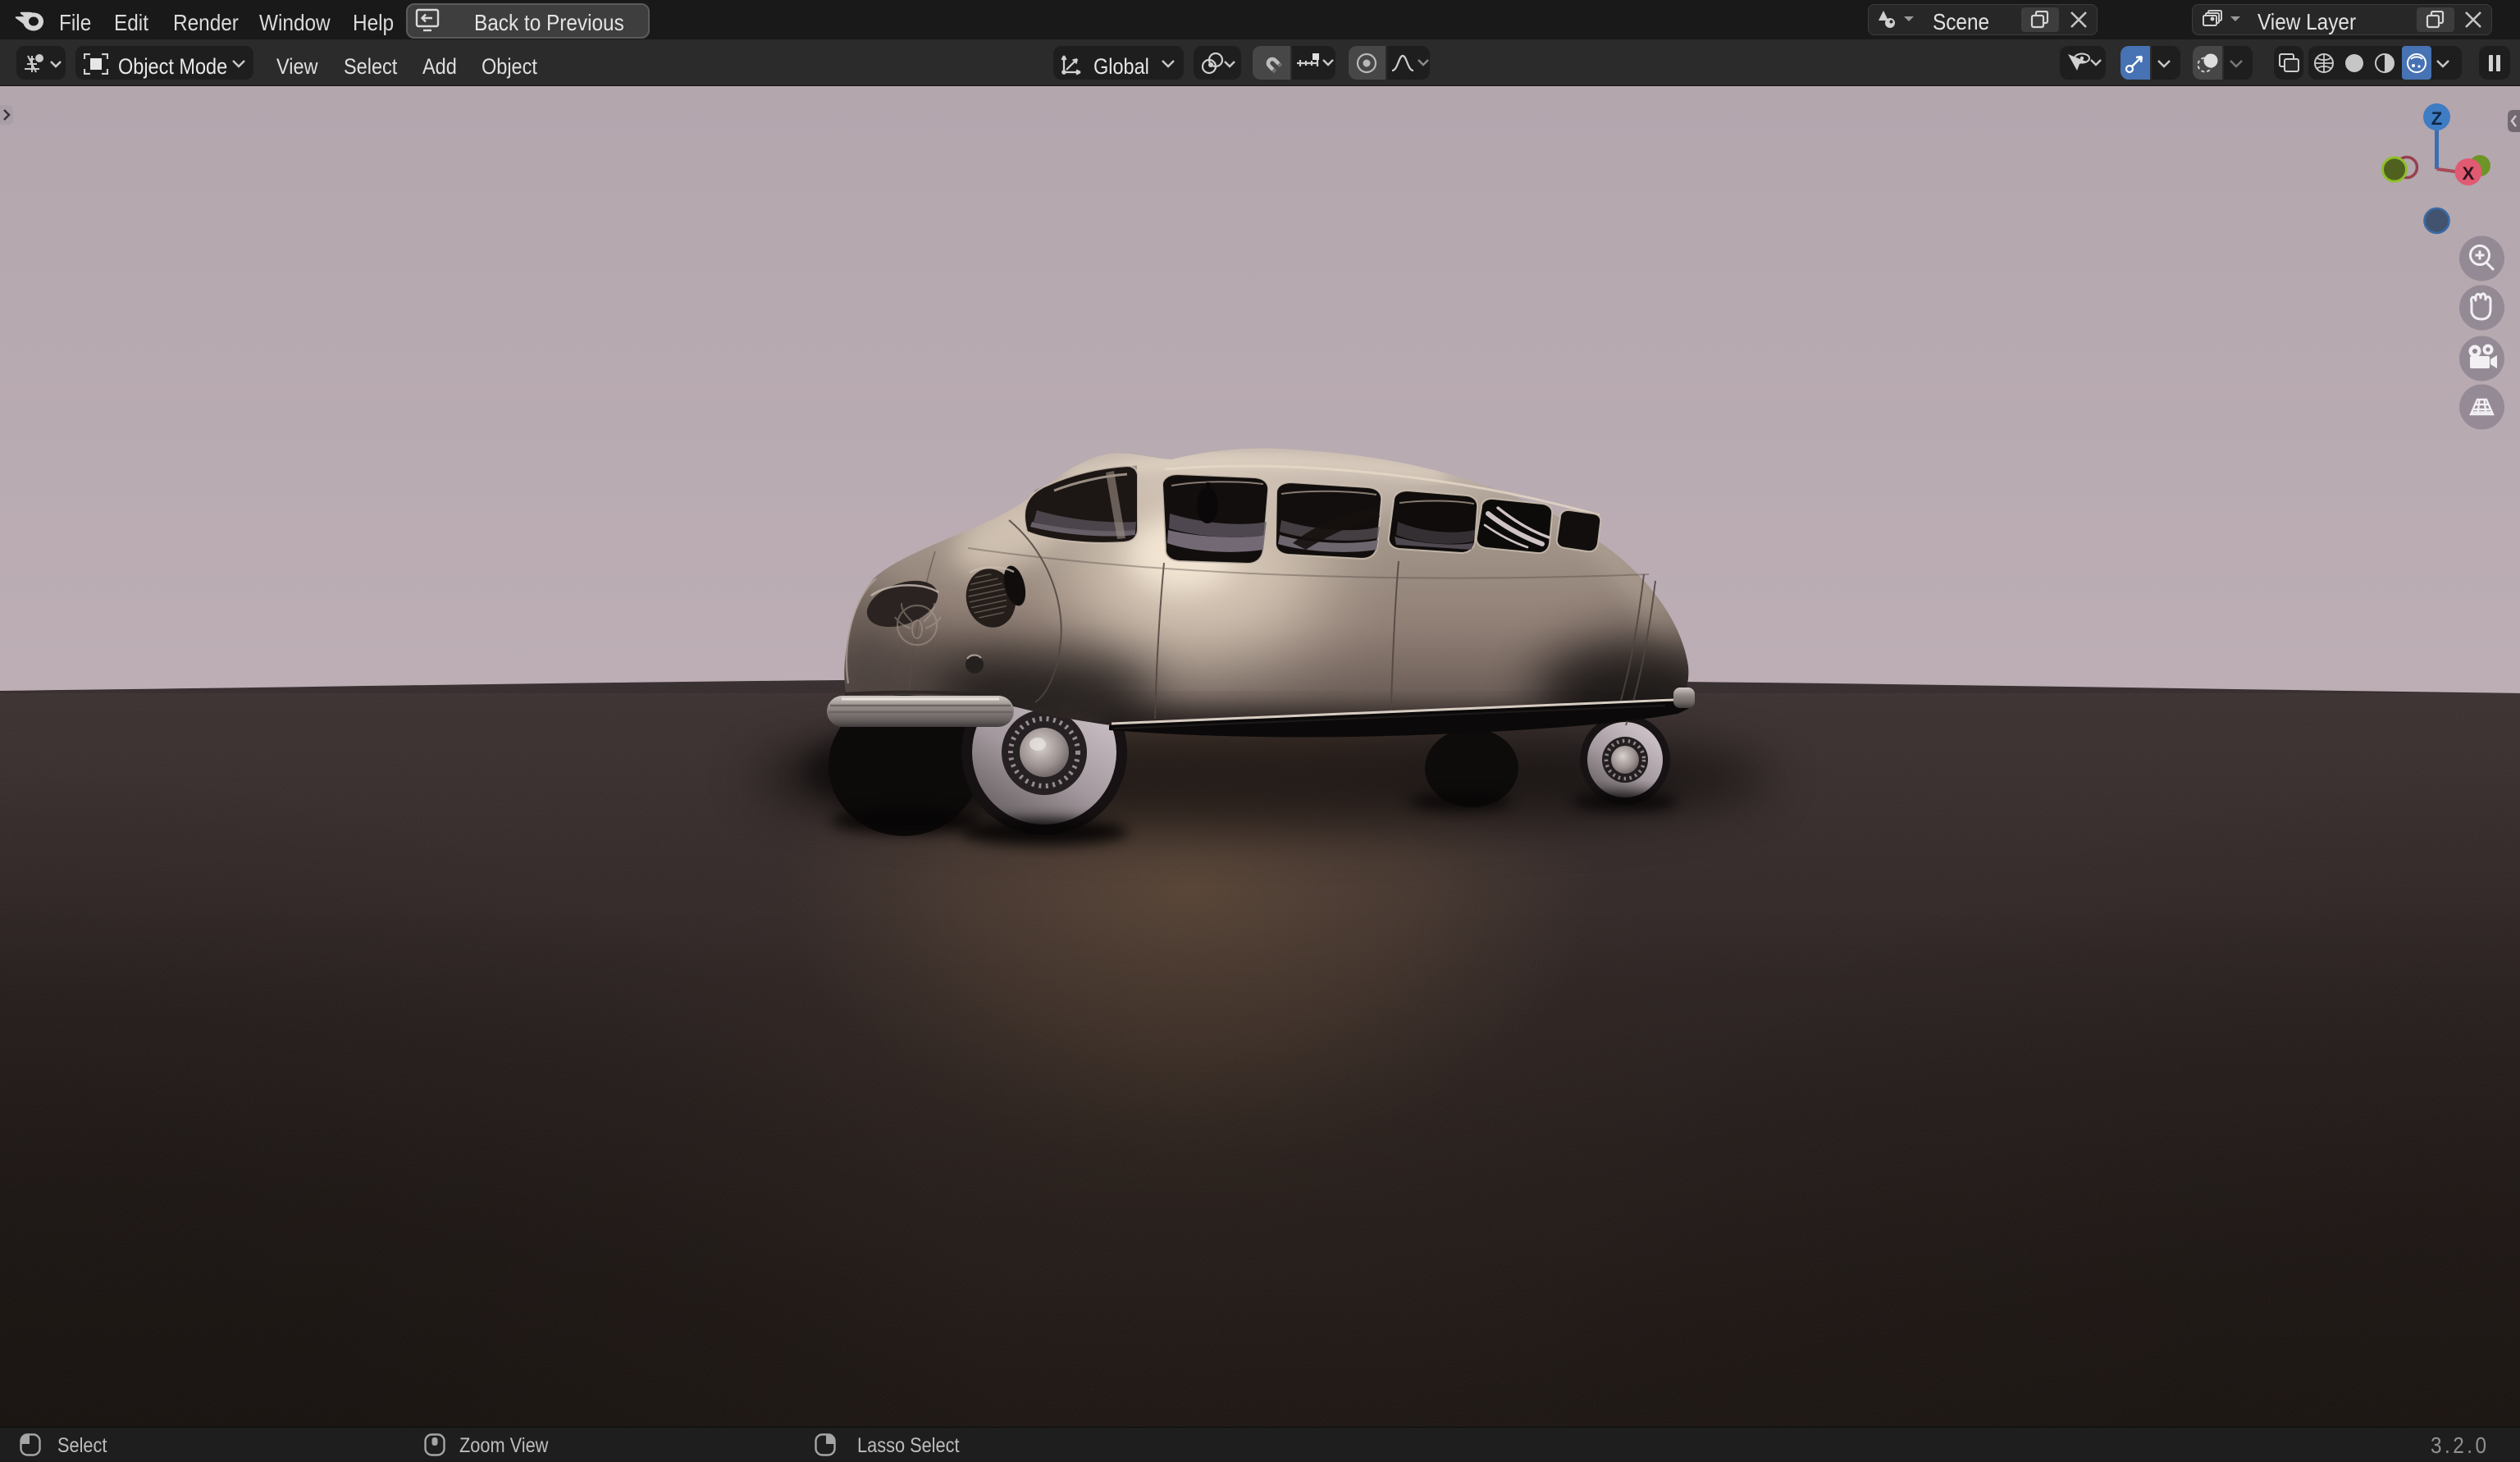 Image resolution: width=2520 pixels, height=1462 pixels. Describe the element at coordinates (2469, 173) in the screenshot. I see `svg-text: X` at that location.